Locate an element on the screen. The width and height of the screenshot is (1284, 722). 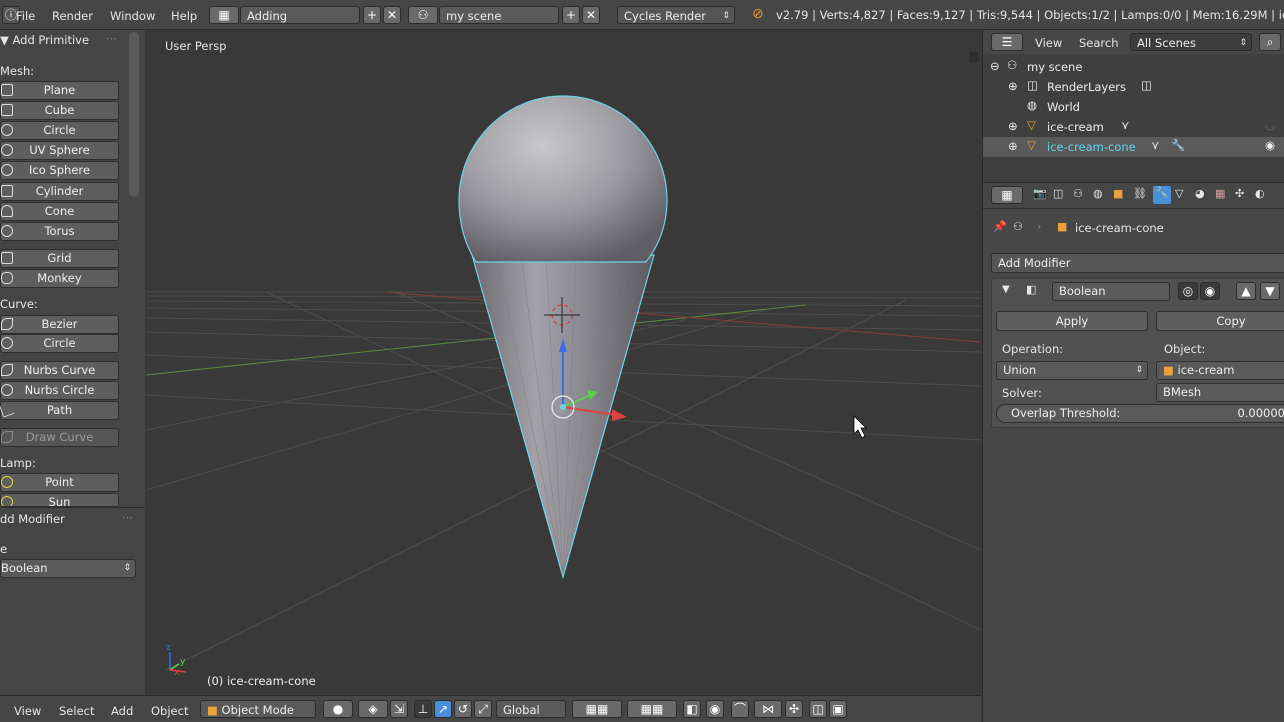
menu-render: Render is located at coordinates (72, 16).